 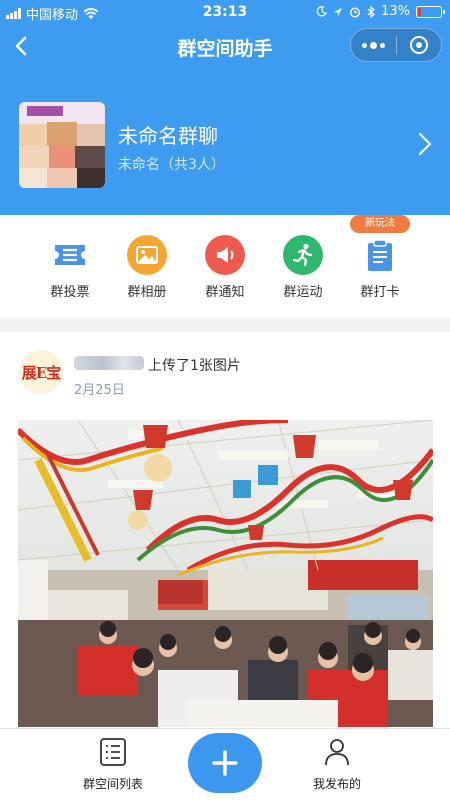 I want to click on action-vote-label: 群投票, so click(x=70, y=292).